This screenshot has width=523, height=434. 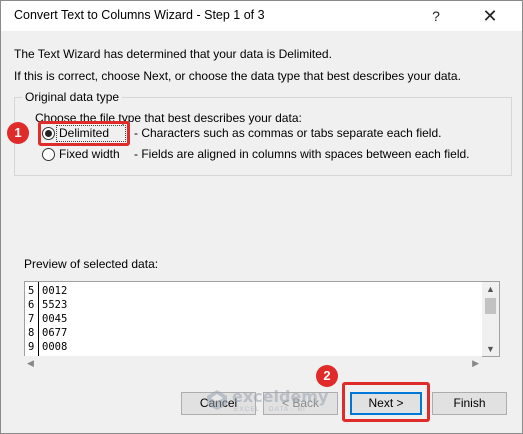 I want to click on vertical-scrollbar: ▲ ▼, so click(x=490, y=319).